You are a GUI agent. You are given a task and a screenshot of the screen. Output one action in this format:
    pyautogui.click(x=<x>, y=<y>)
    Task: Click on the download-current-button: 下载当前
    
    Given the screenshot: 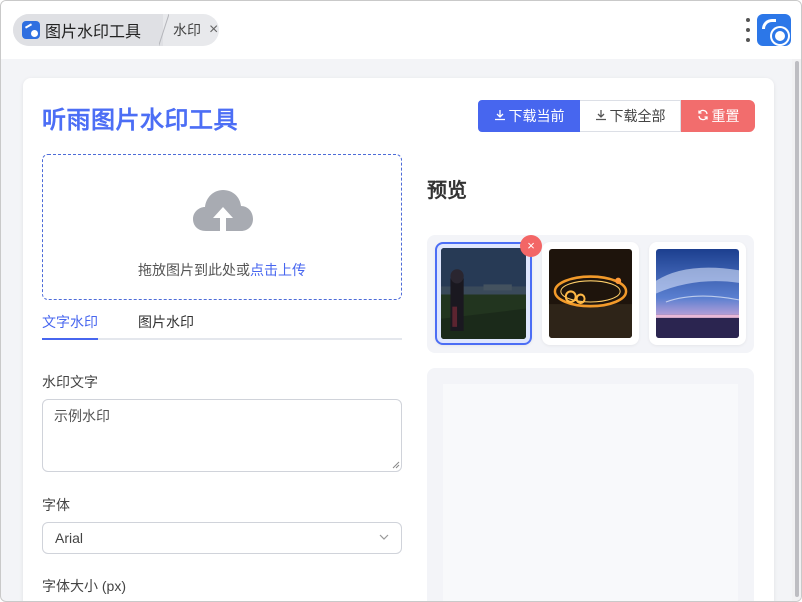 What is the action you would take?
    pyautogui.click(x=529, y=116)
    